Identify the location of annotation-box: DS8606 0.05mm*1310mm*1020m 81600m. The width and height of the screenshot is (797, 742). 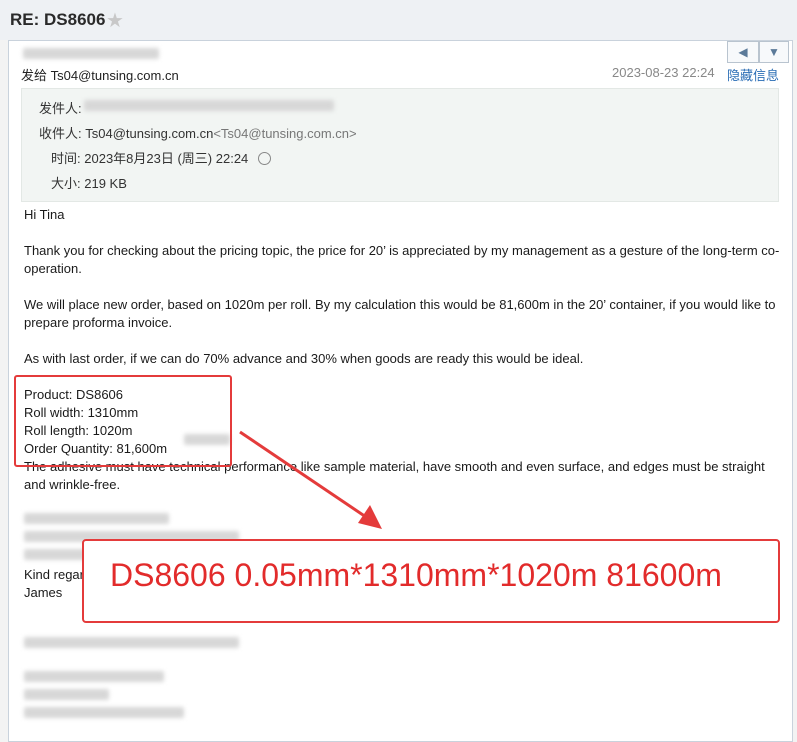
(431, 581).